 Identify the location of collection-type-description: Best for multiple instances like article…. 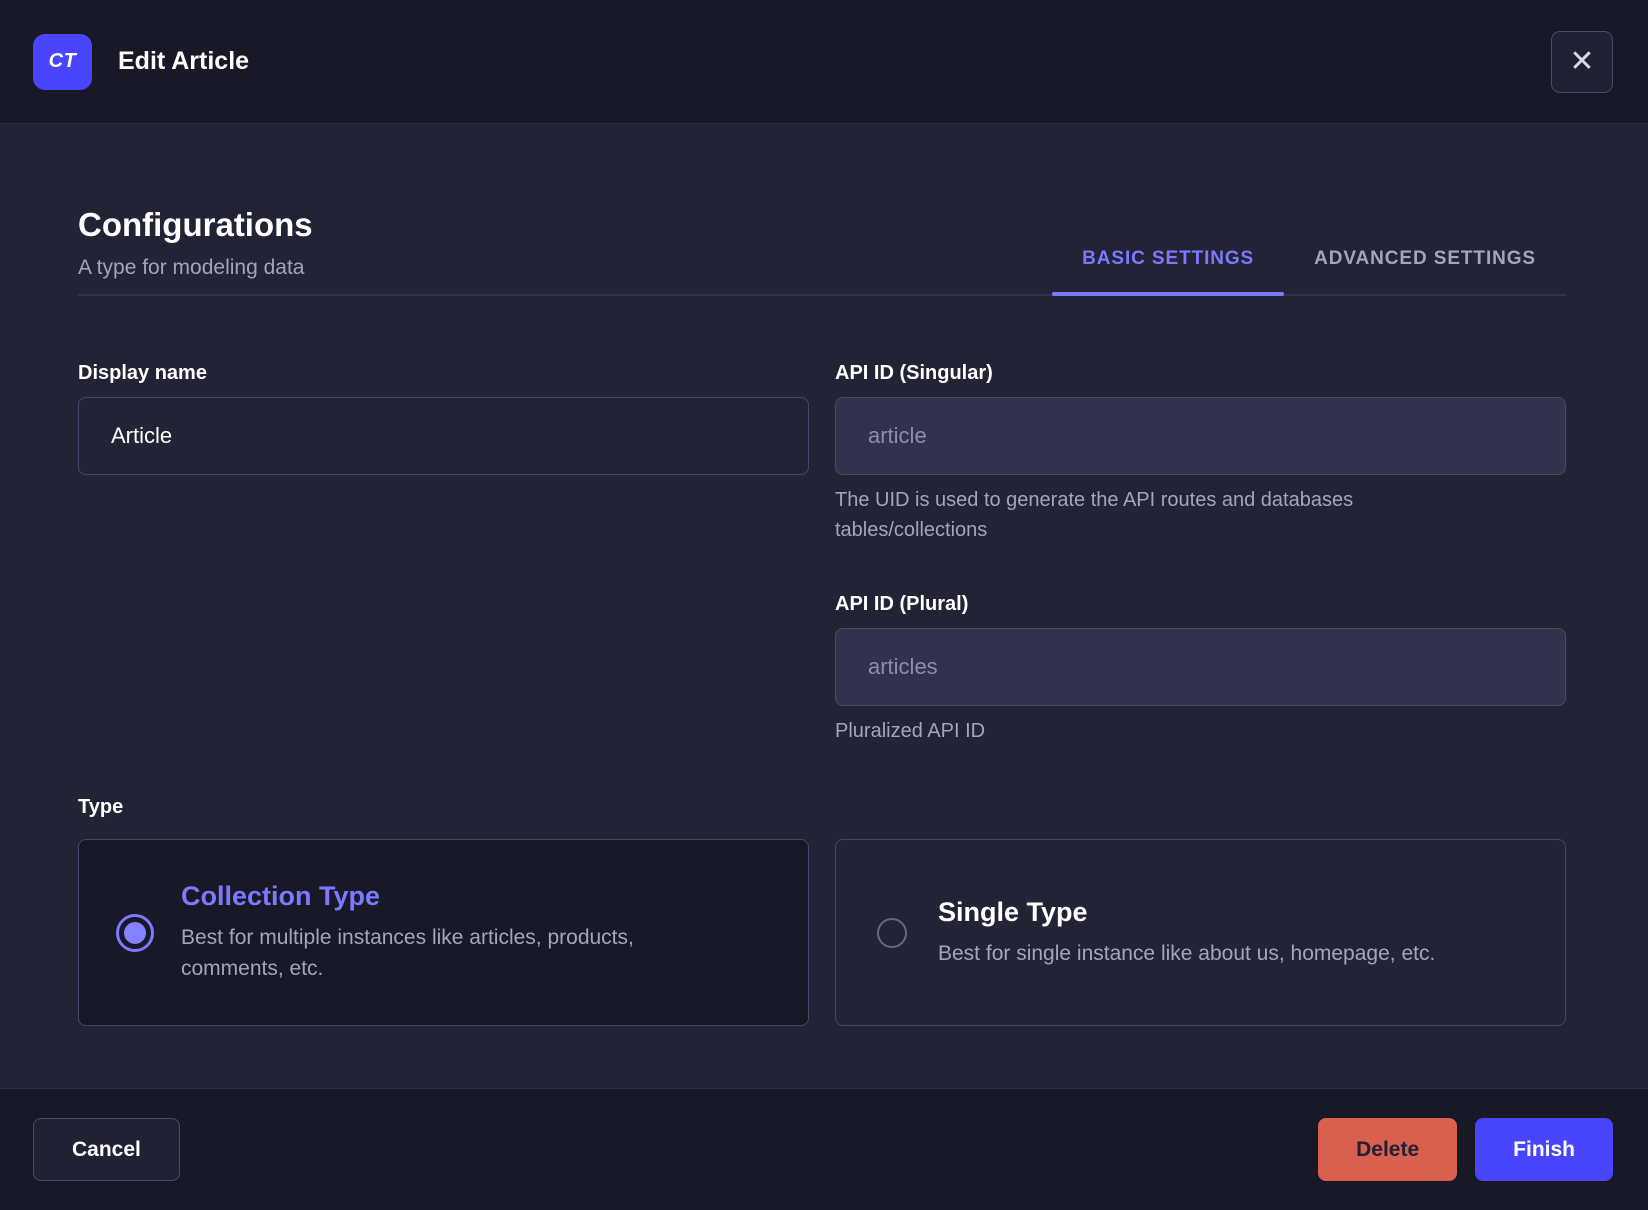
(407, 953).